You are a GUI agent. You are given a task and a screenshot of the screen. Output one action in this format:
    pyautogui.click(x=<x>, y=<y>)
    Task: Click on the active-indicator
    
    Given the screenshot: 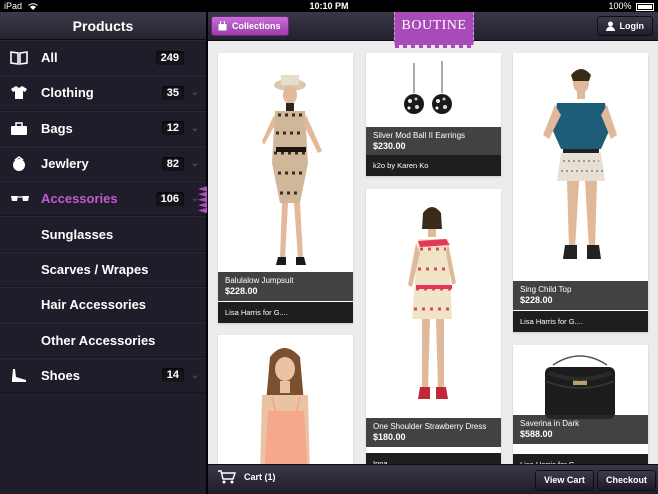 What is the action you would take?
    pyautogui.click(x=202, y=200)
    